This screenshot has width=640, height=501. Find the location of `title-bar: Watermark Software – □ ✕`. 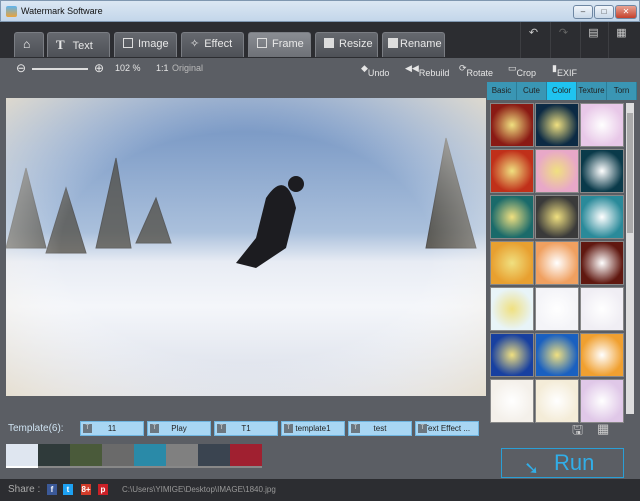

title-bar: Watermark Software – □ ✕ is located at coordinates (320, 11).